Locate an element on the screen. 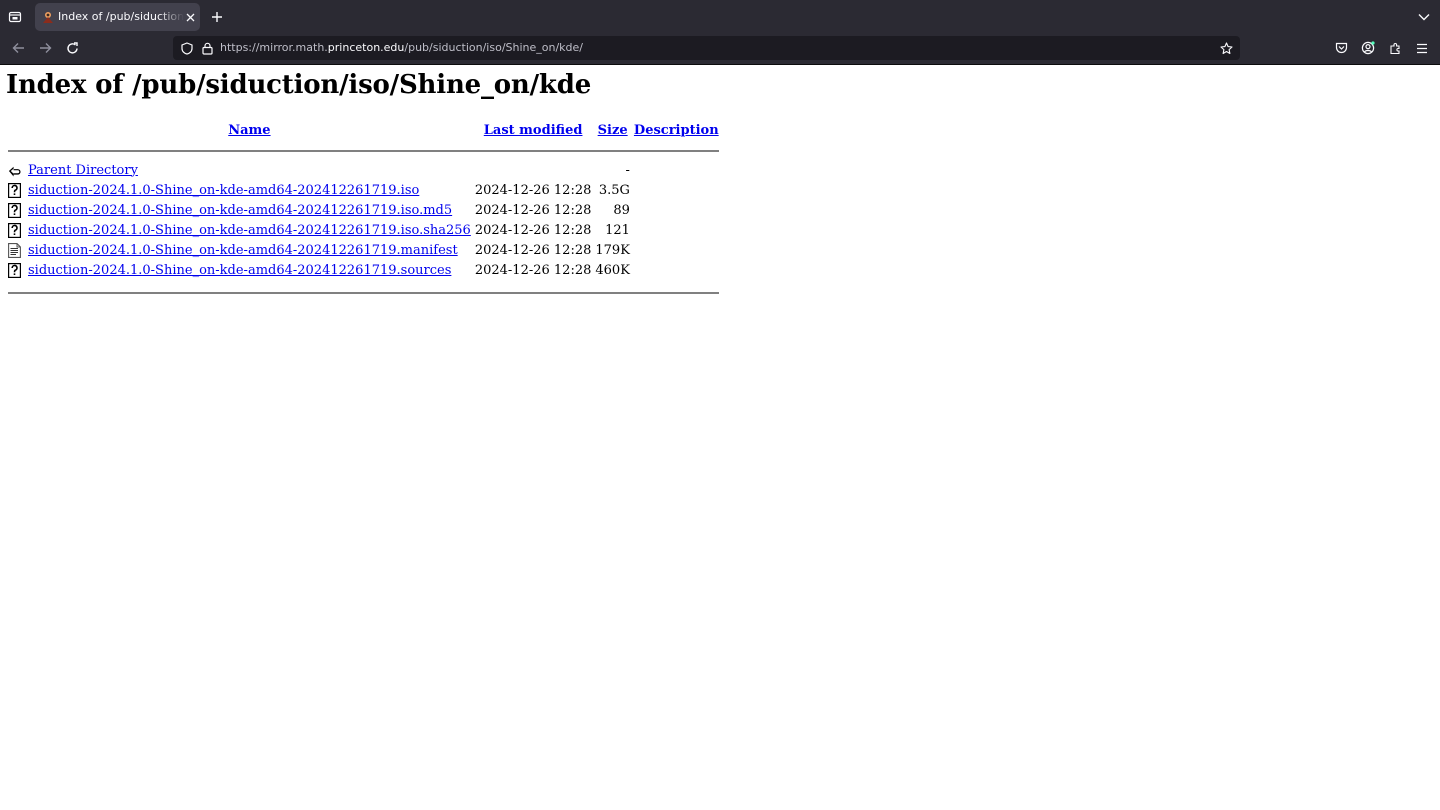 The width and height of the screenshot is (1440, 810). description-column-header: Description is located at coordinates (676, 130).